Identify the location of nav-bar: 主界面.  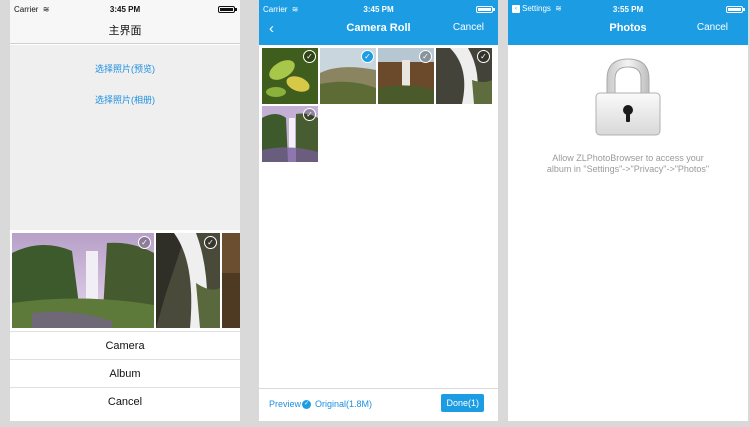
(125, 31).